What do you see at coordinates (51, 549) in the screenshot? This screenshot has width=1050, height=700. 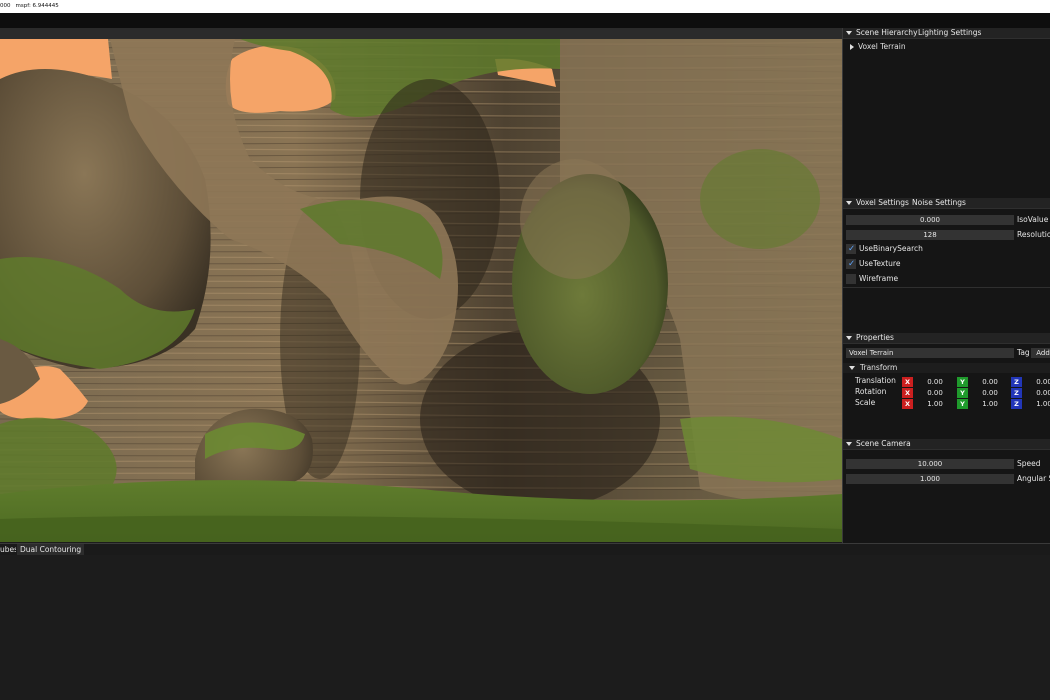 I see `tab-dual-contouring: Dual Contouring` at bounding box center [51, 549].